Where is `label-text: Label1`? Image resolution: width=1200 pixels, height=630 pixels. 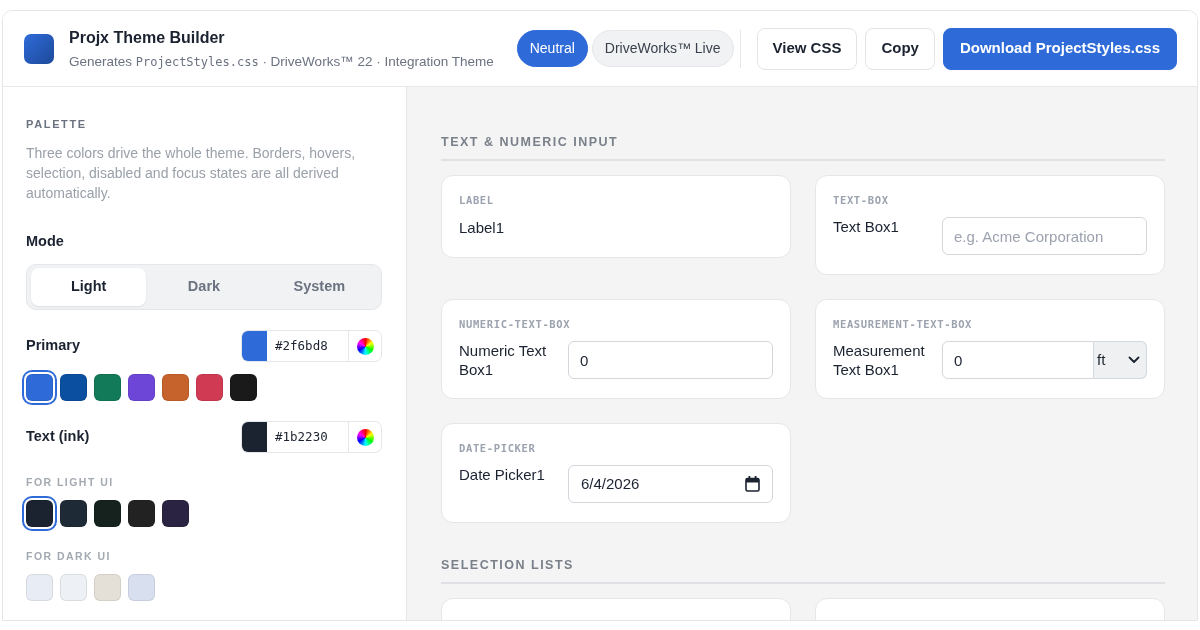 label-text: Label1 is located at coordinates (482, 228).